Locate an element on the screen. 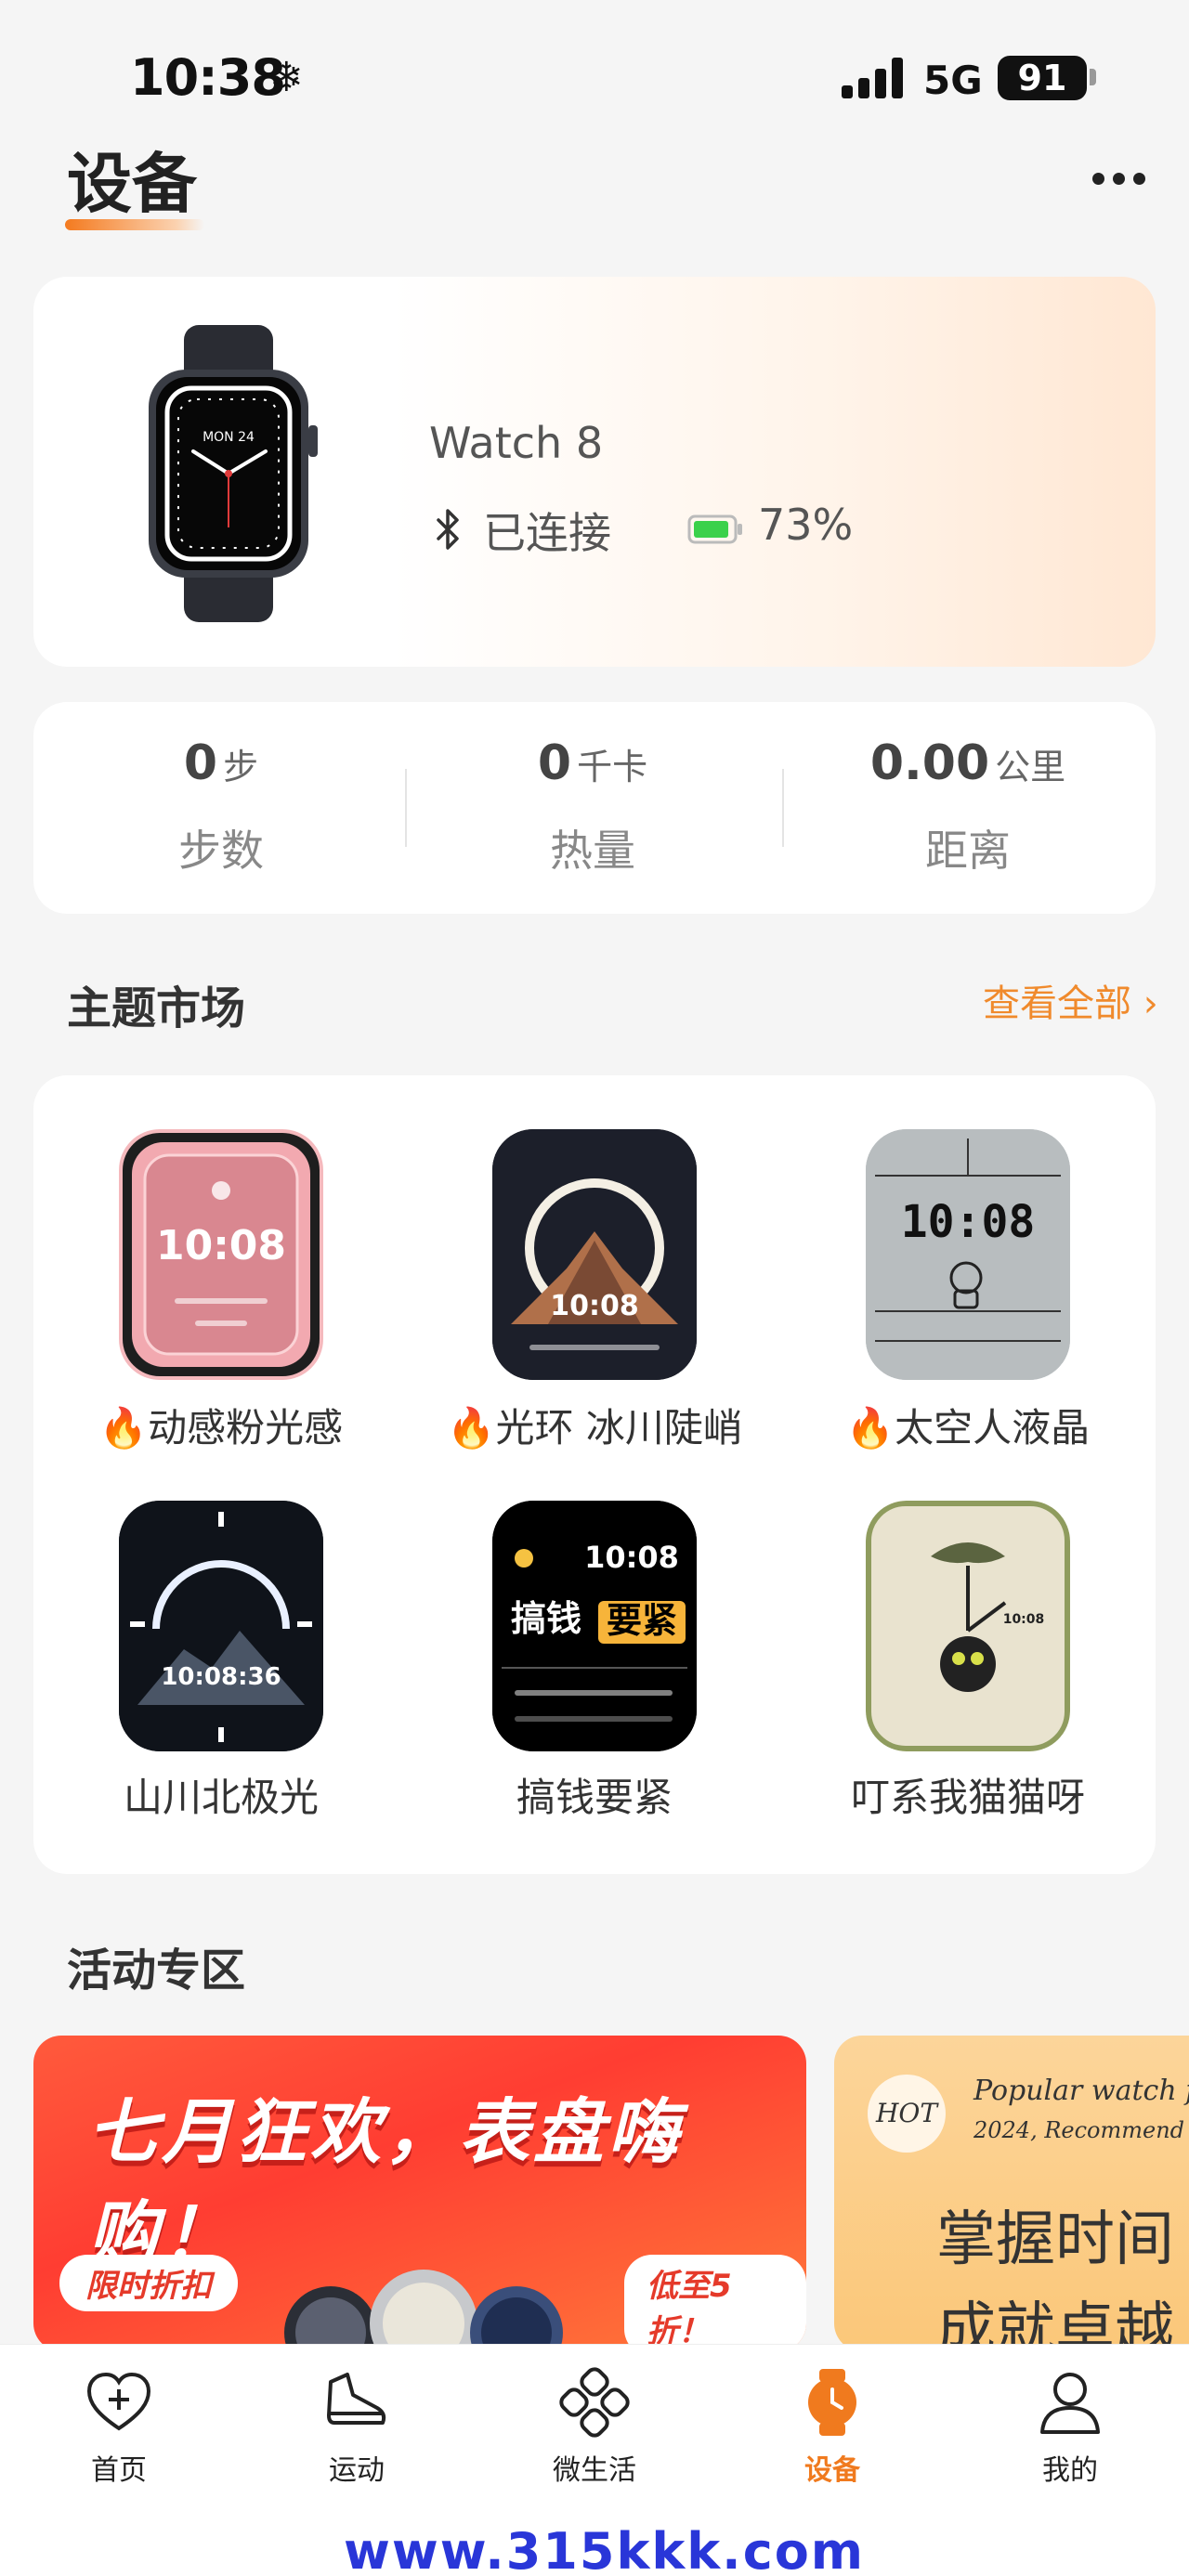  view-all-link: 查看全部 › is located at coordinates (1070, 1000).